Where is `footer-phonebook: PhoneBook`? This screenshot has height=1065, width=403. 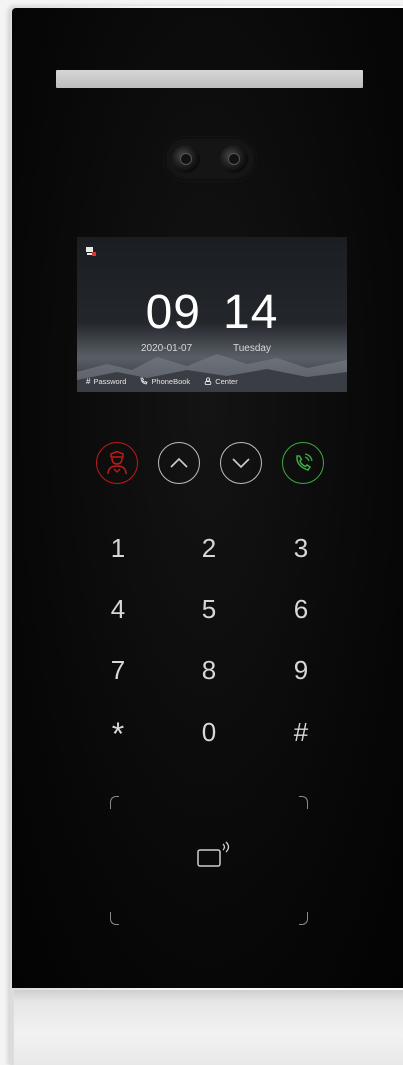 footer-phonebook: PhoneBook is located at coordinates (165, 381).